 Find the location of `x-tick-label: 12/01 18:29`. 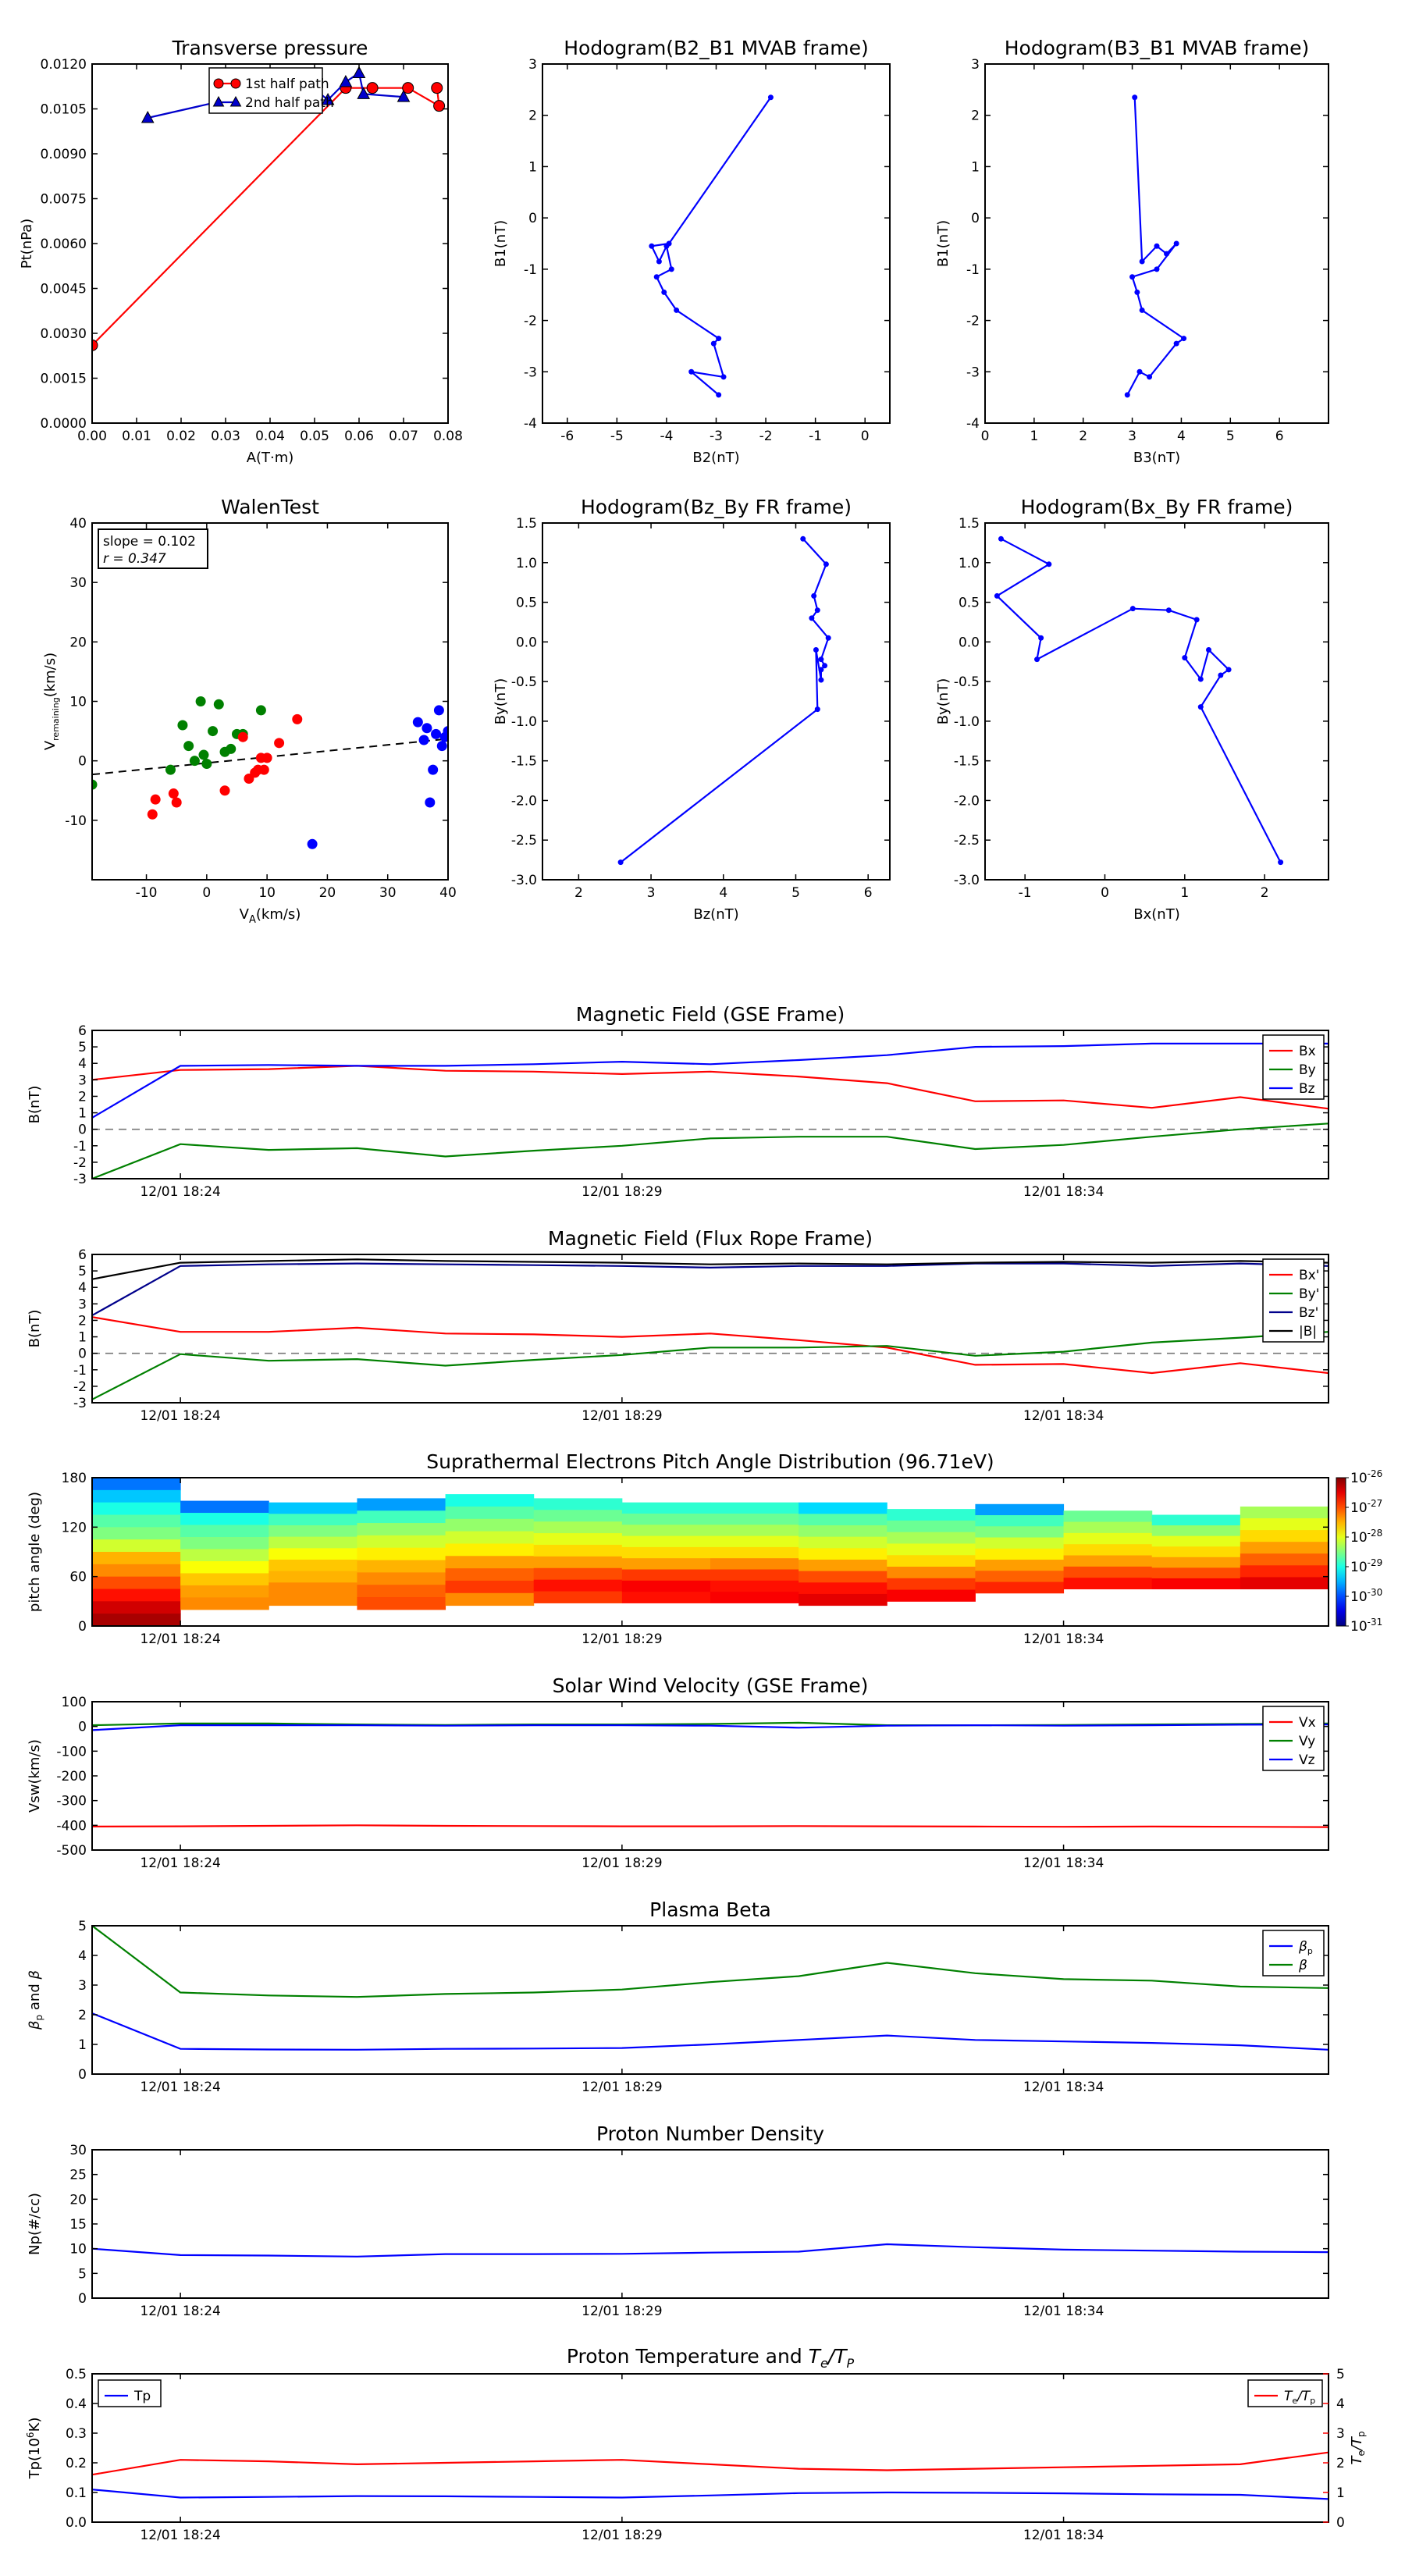

x-tick-label: 12/01 18:29 is located at coordinates (622, 1639).